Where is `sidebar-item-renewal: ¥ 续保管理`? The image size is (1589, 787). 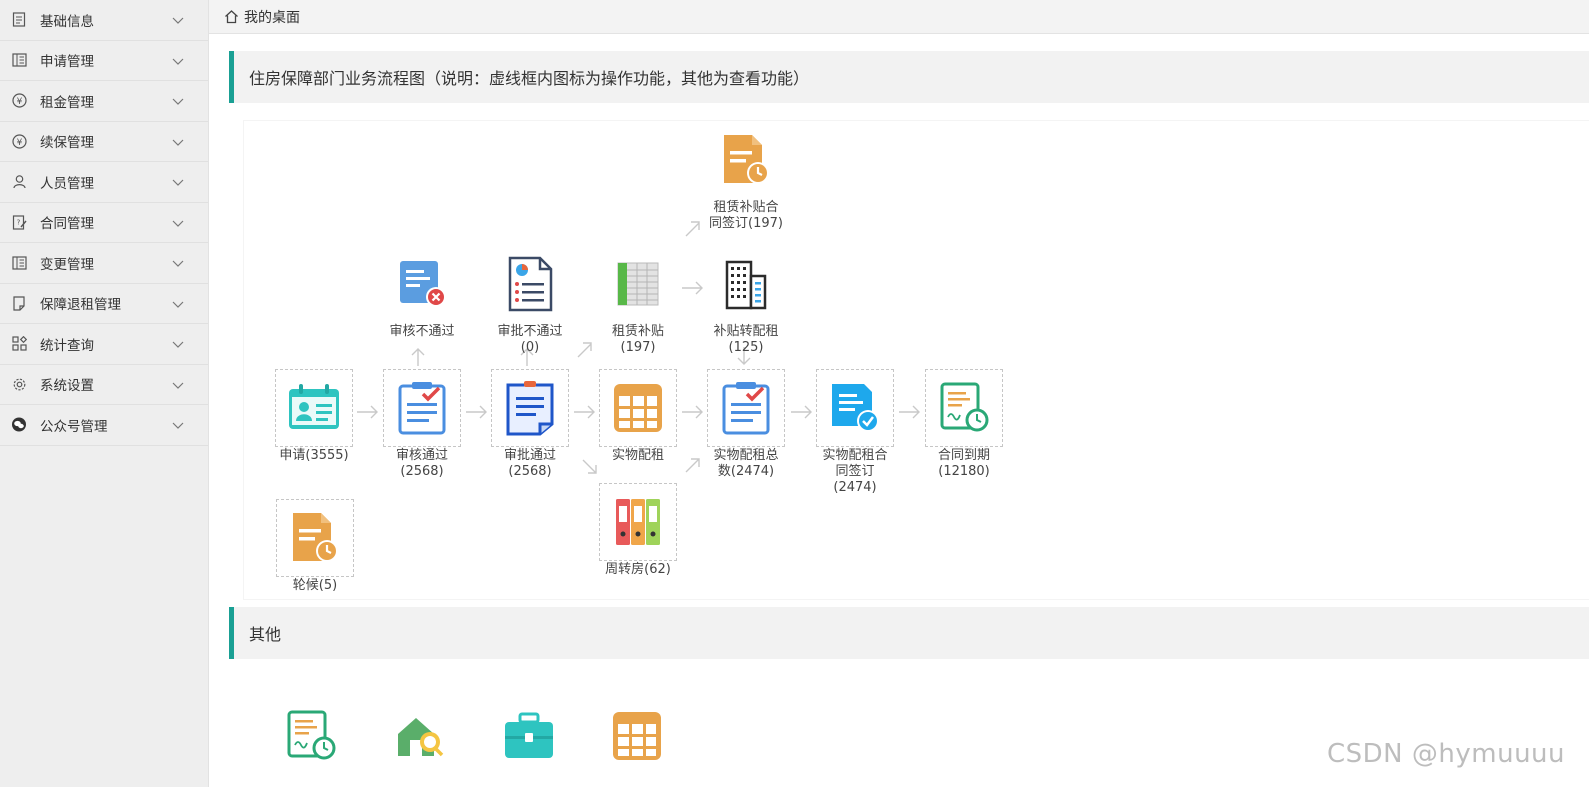
sidebar-item-renewal: ¥ 续保管理 is located at coordinates (104, 142).